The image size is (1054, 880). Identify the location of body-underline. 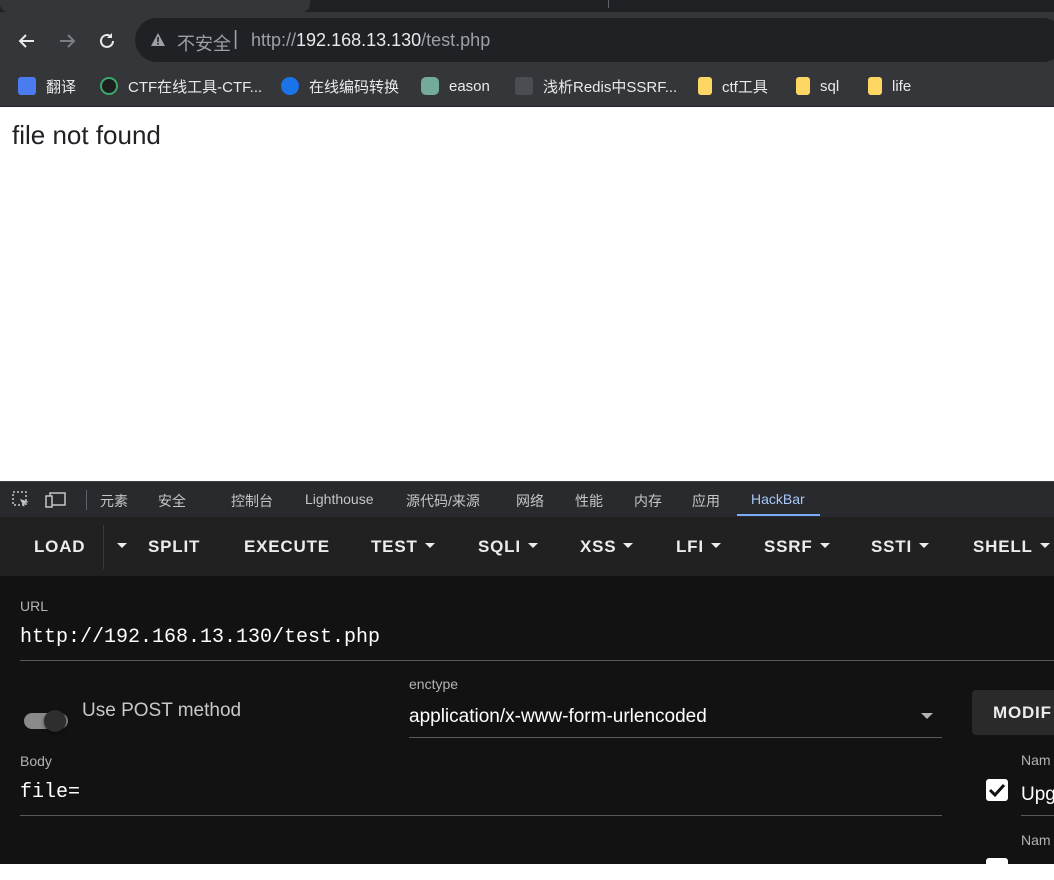
(481, 815).